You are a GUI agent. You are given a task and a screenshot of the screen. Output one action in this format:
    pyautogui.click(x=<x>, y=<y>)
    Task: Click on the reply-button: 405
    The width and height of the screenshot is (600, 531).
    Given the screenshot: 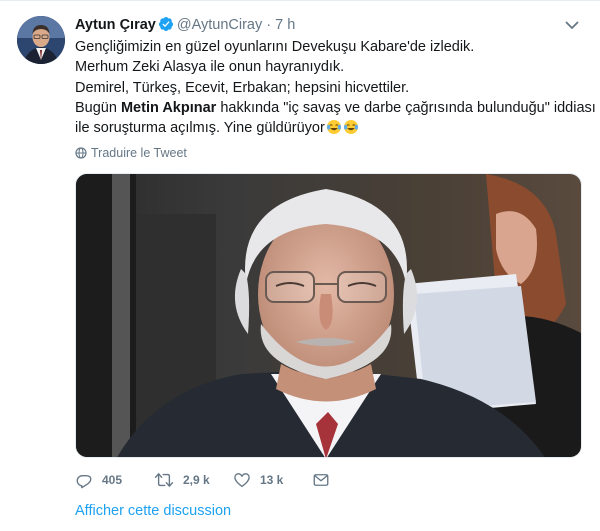 What is the action you would take?
    pyautogui.click(x=114, y=480)
    